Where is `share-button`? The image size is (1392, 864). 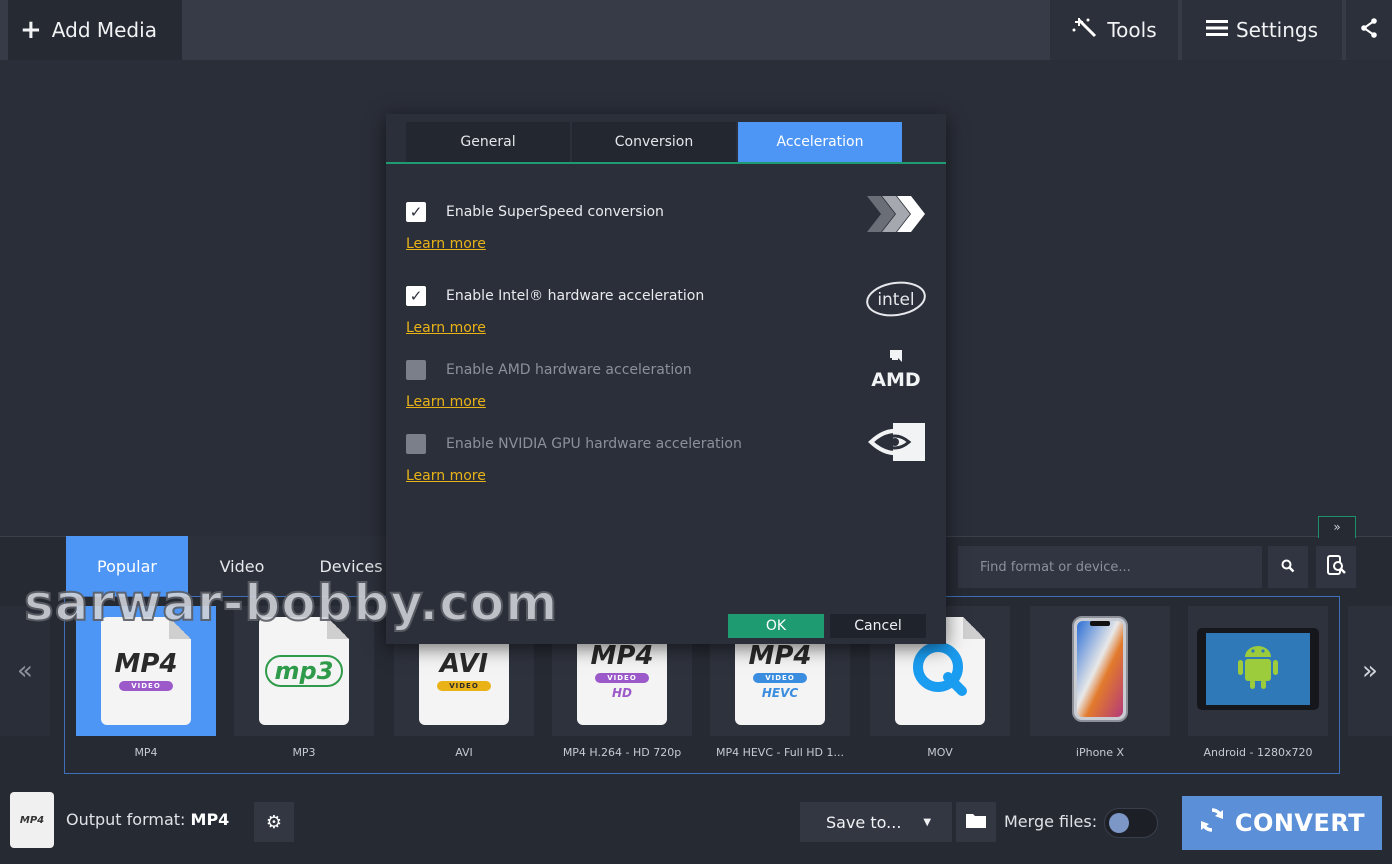
share-button is located at coordinates (1369, 30).